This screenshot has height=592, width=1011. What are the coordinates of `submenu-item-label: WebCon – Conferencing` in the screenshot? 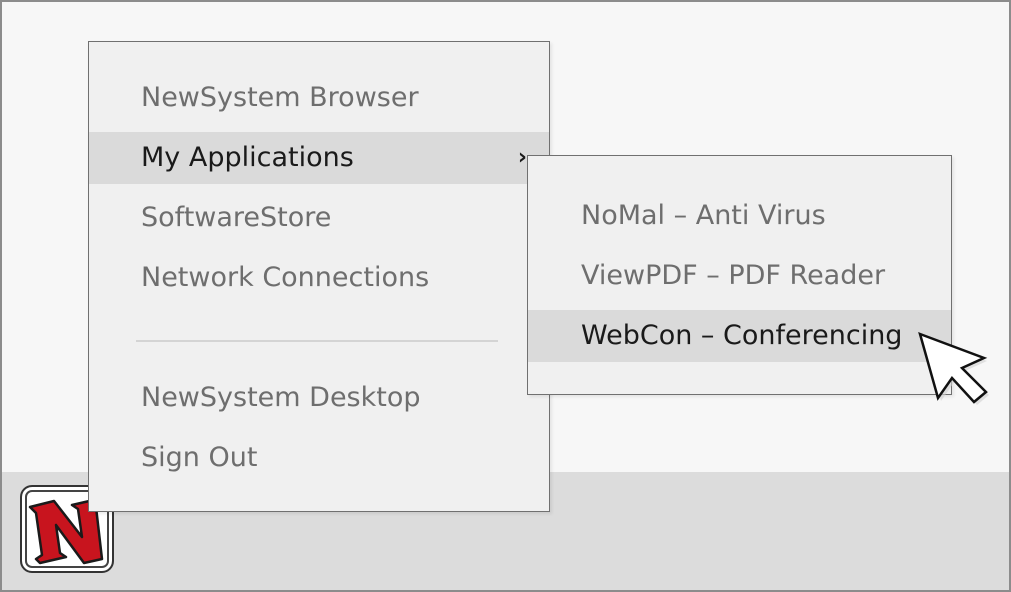 It's located at (742, 335).